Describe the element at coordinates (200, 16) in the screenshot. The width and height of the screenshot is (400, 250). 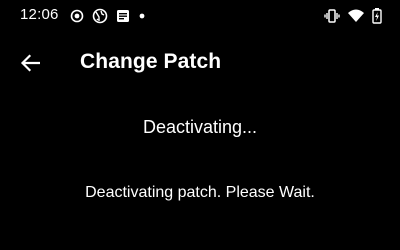
I see `status-bar: 12:06` at that location.